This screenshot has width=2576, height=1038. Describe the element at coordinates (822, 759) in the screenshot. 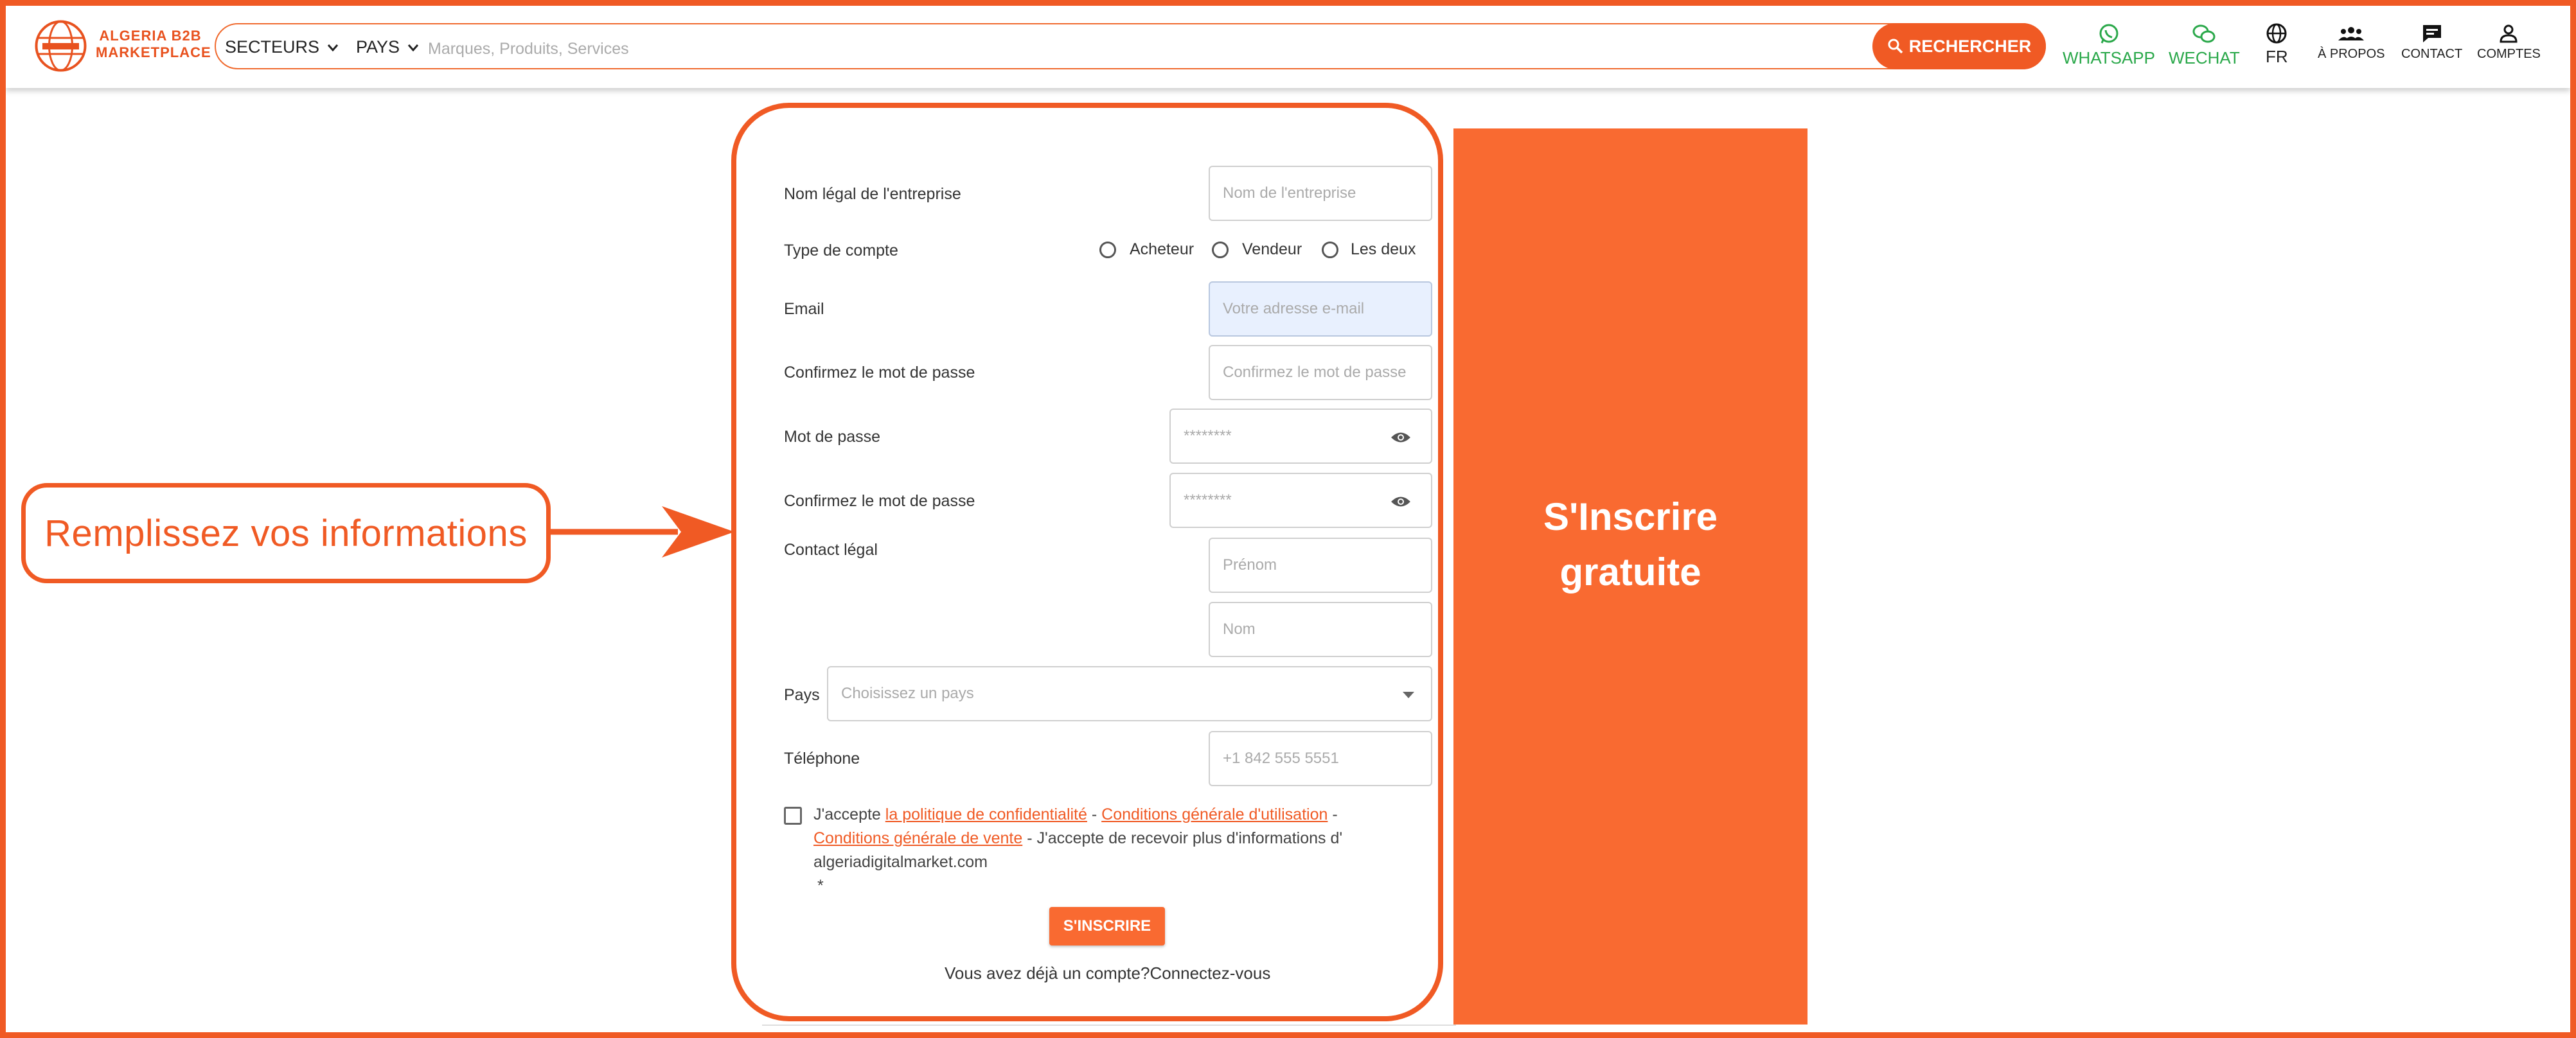

I see `phone-label: Téléphone` at that location.